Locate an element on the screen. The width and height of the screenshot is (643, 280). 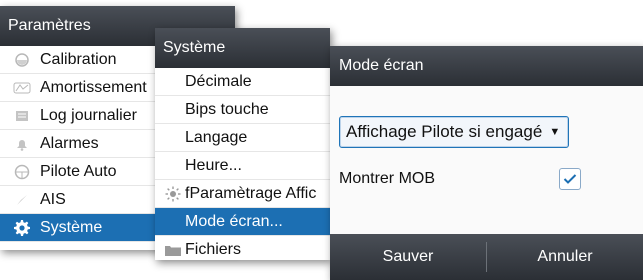
folder-icon is located at coordinates (173, 249).